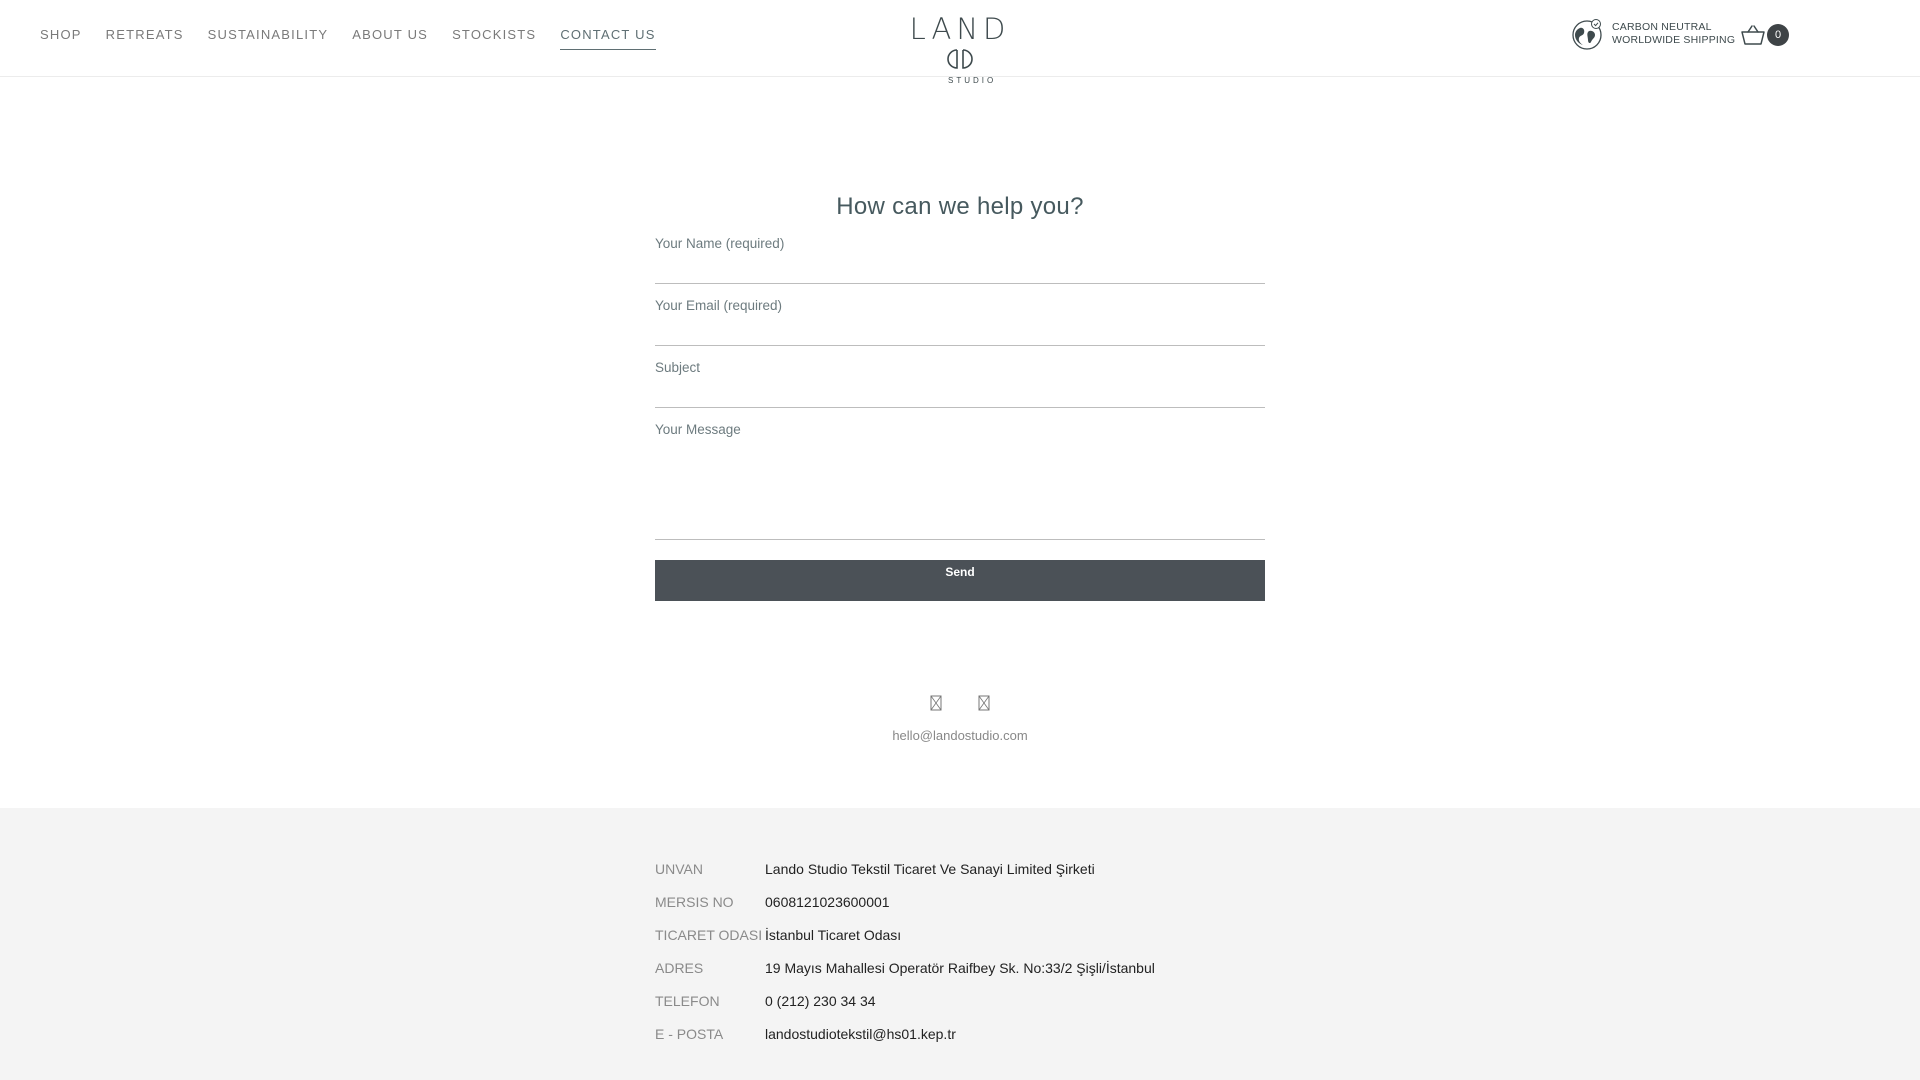 The width and height of the screenshot is (1920, 1080). What do you see at coordinates (833, 935) in the screenshot?
I see `info-value: İstanbul Ticaret Odası` at bounding box center [833, 935].